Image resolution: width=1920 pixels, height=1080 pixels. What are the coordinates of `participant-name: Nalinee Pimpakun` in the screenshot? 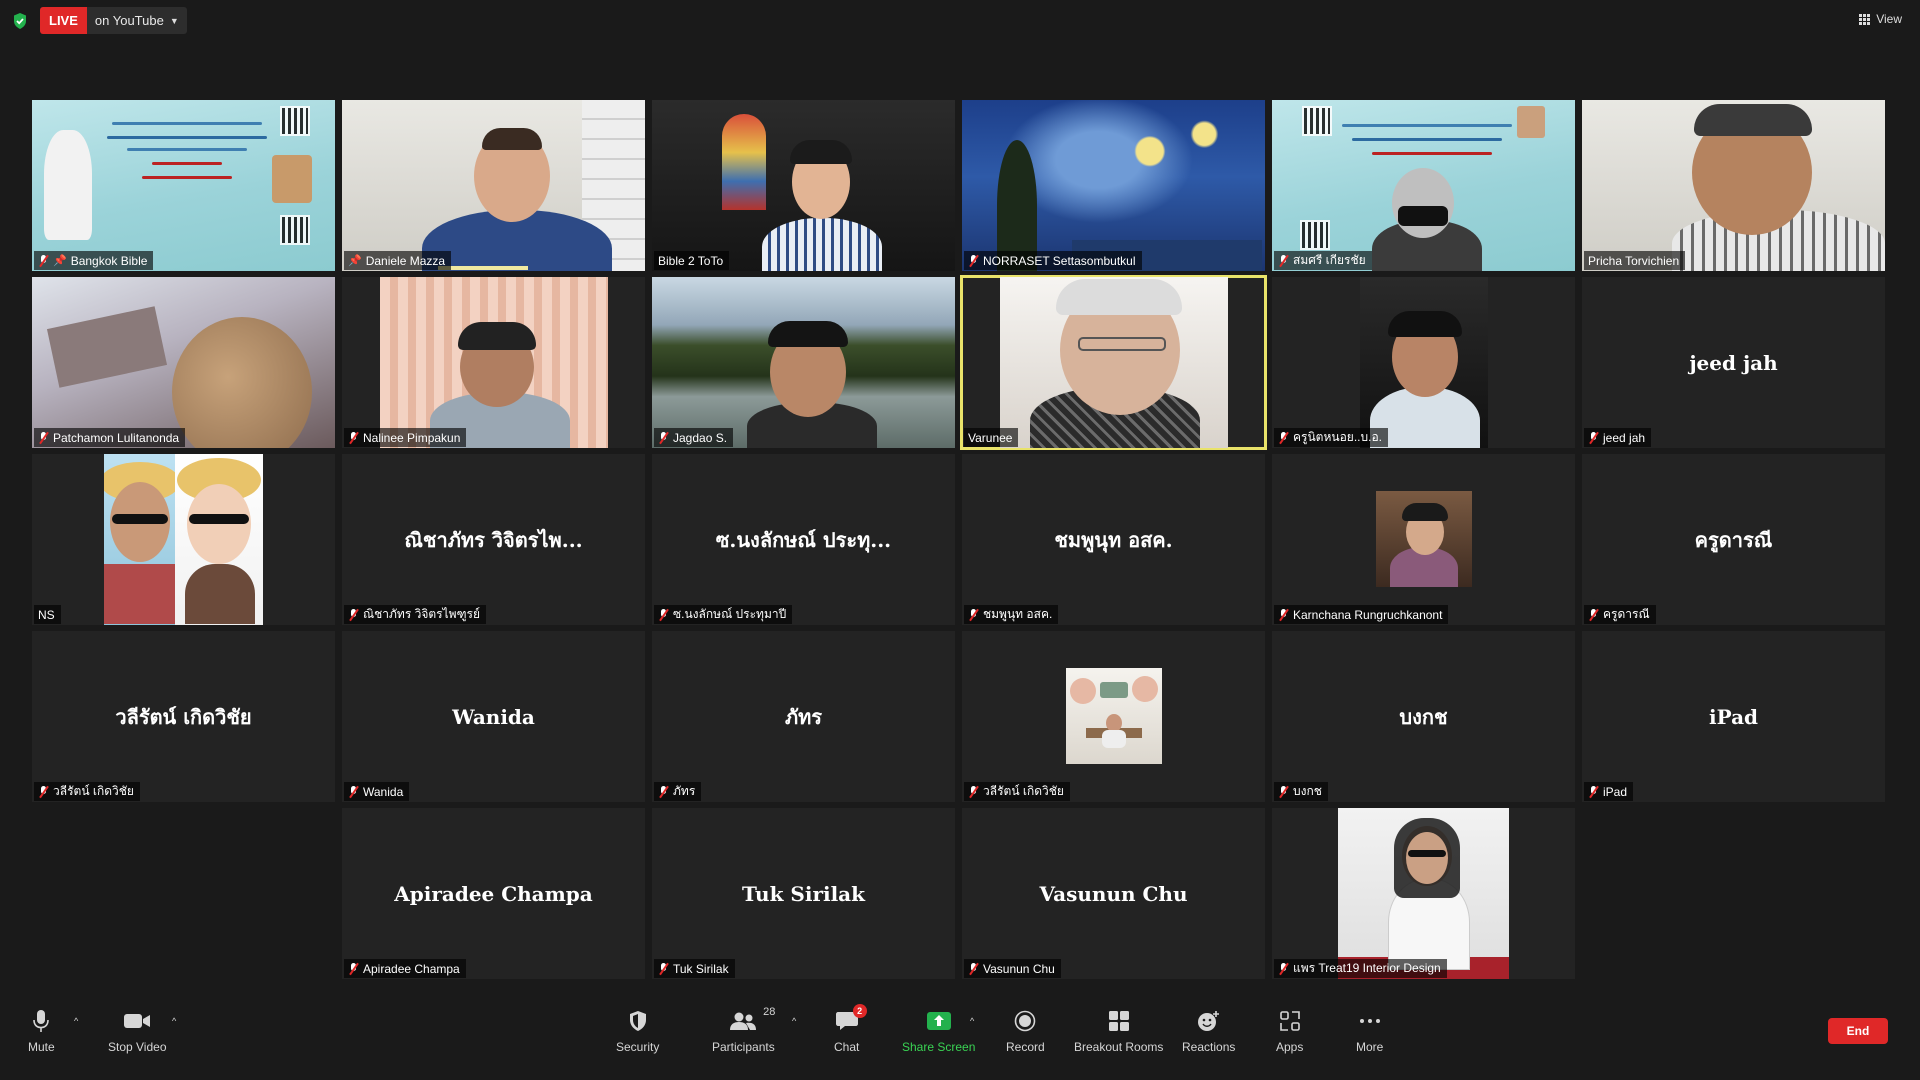 It's located at (412, 437).